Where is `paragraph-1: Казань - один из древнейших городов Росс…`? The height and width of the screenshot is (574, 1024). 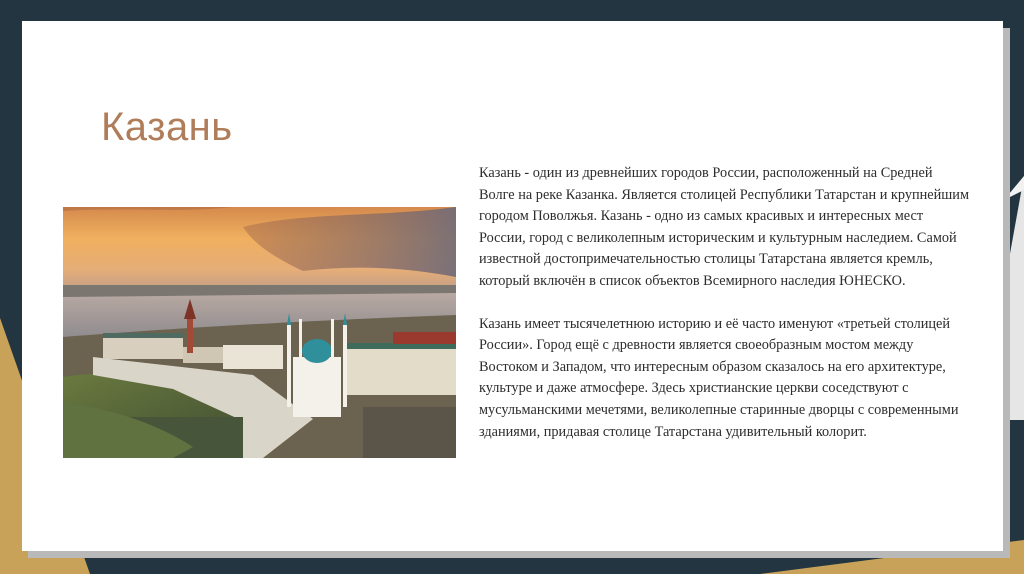 paragraph-1: Казань - один из древнейших городов Росс… is located at coordinates (724, 227).